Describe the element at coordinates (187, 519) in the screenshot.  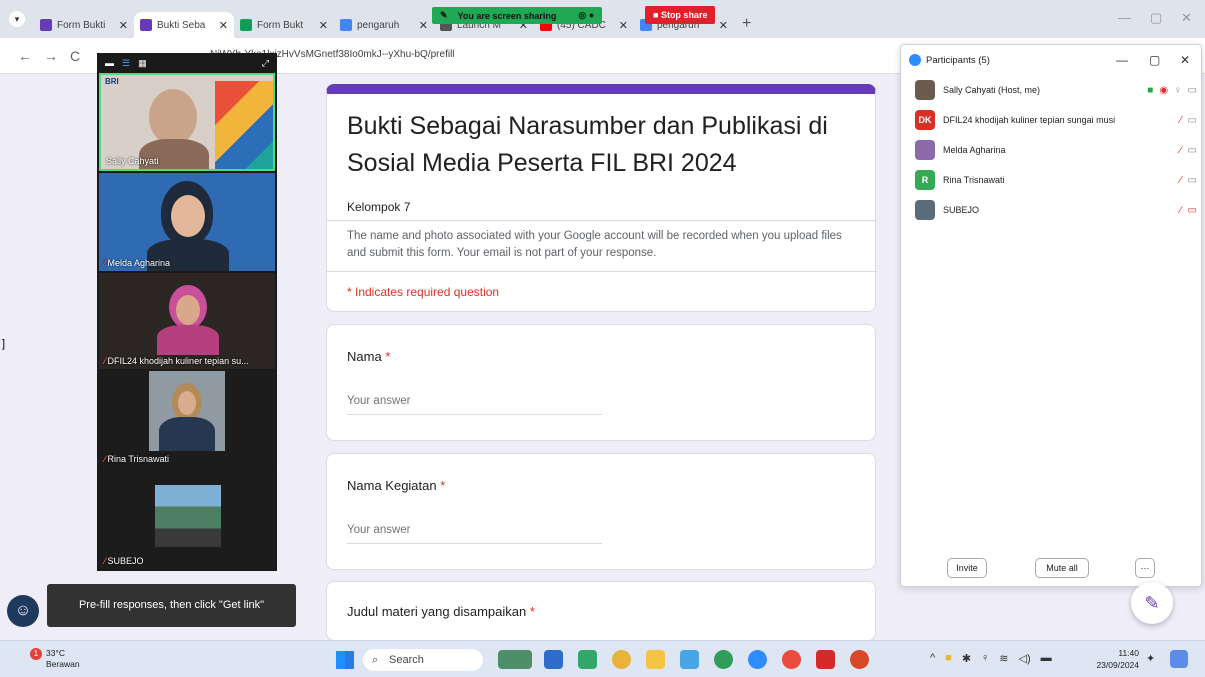
I see `video-tile-subejo: ⁄ SUBEJO` at that location.